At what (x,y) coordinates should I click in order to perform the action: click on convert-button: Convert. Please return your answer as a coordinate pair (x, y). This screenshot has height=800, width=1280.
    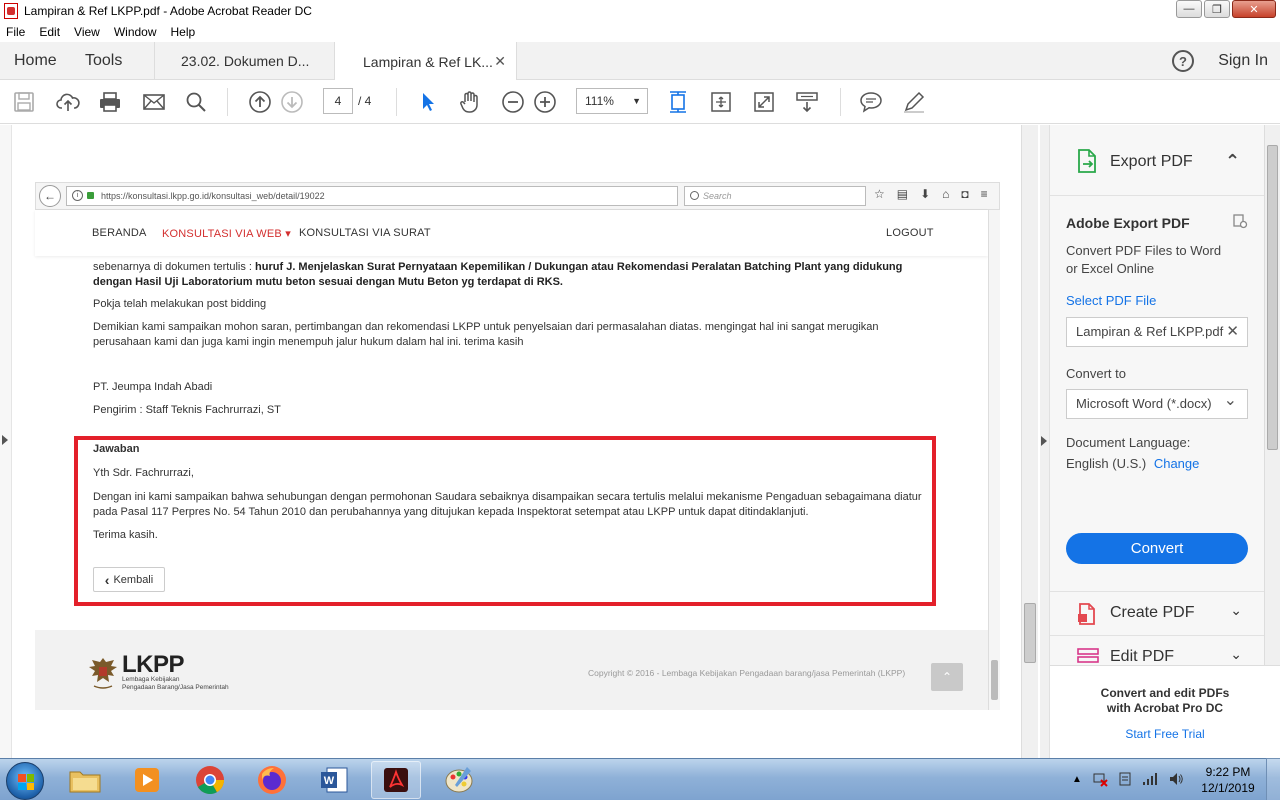
    Looking at the image, I should click on (1157, 548).